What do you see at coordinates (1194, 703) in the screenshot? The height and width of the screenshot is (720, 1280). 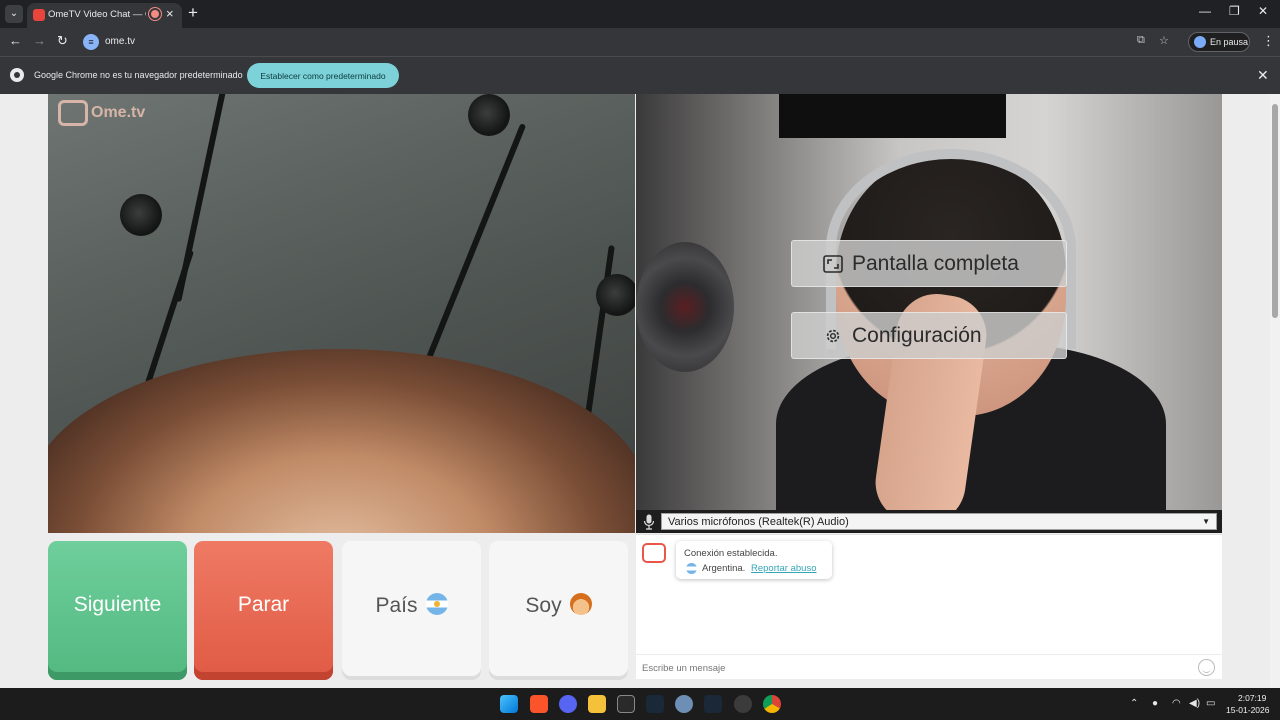 I see `volume-icon: ◀)` at bounding box center [1194, 703].